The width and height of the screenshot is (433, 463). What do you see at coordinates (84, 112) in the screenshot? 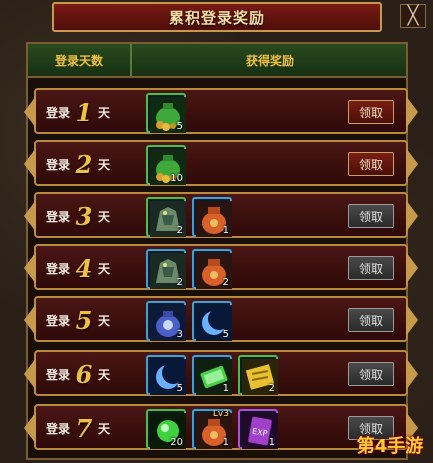
I see `day-number: 1` at bounding box center [84, 112].